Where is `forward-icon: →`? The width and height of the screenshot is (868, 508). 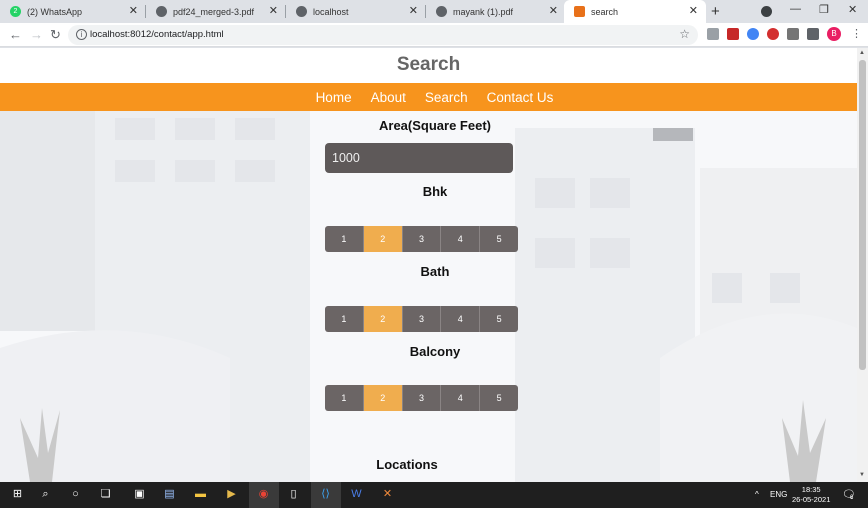
forward-icon: → is located at coordinates (36, 34).